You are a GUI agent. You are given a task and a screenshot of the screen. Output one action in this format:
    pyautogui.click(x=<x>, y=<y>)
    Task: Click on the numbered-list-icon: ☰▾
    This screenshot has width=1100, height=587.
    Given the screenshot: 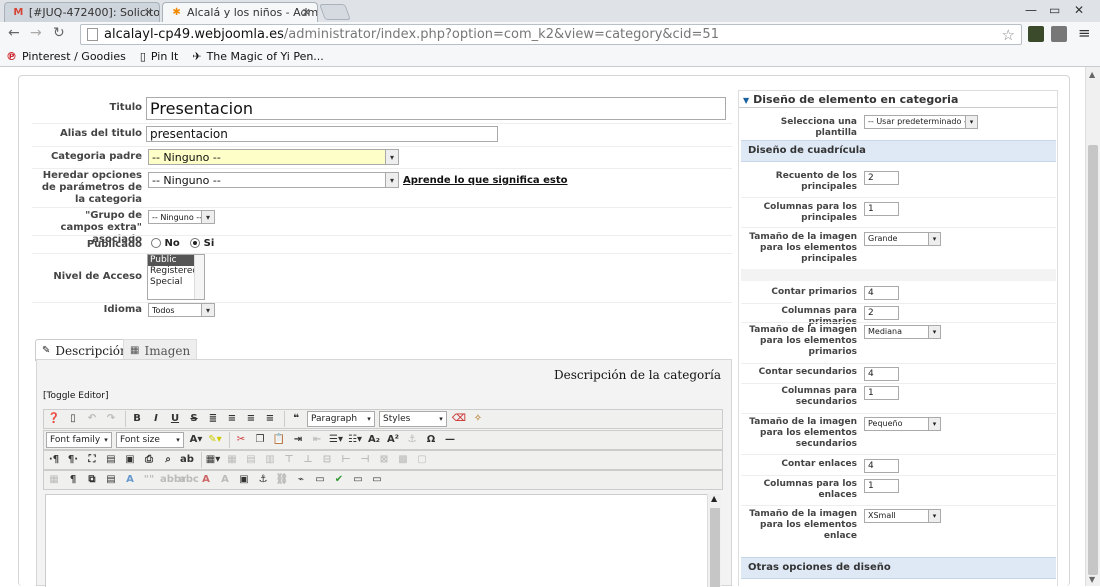 What is the action you would take?
    pyautogui.click(x=336, y=440)
    